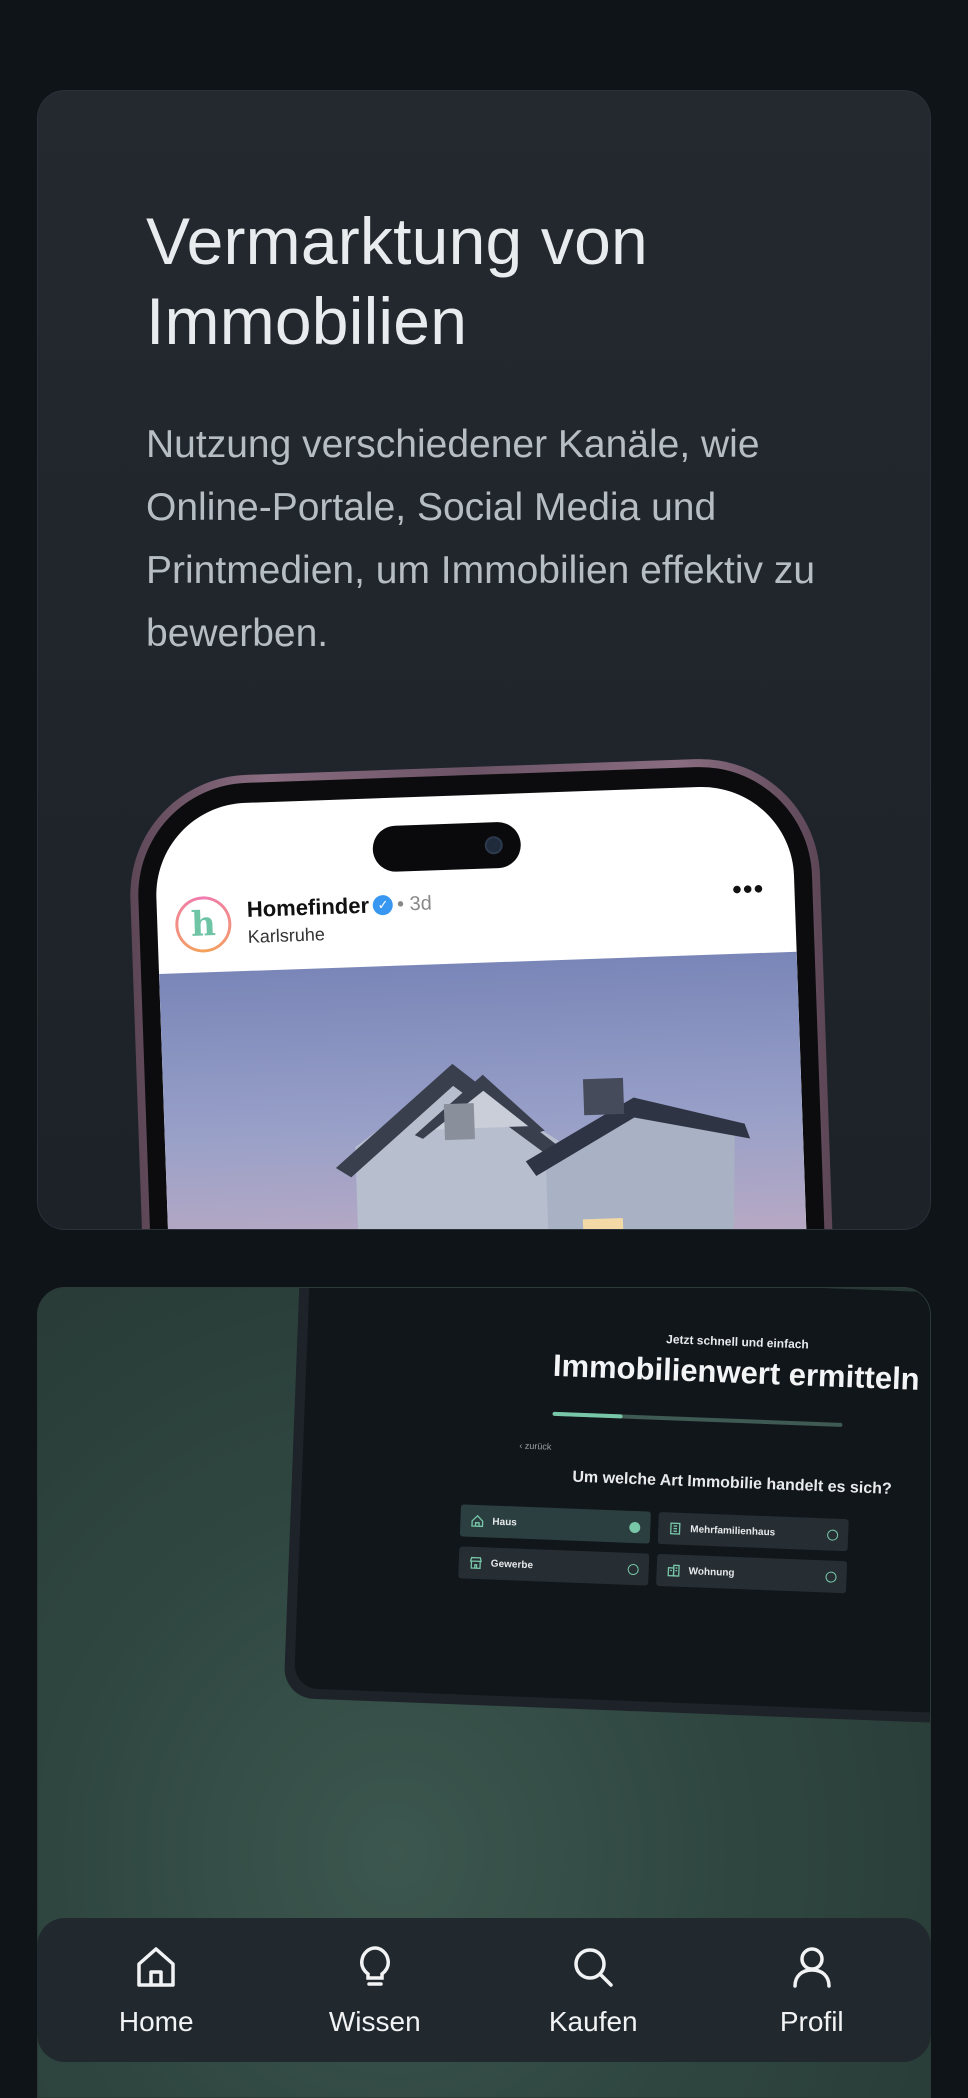 This screenshot has width=968, height=2098. I want to click on option-haus: Haus, so click(555, 1524).